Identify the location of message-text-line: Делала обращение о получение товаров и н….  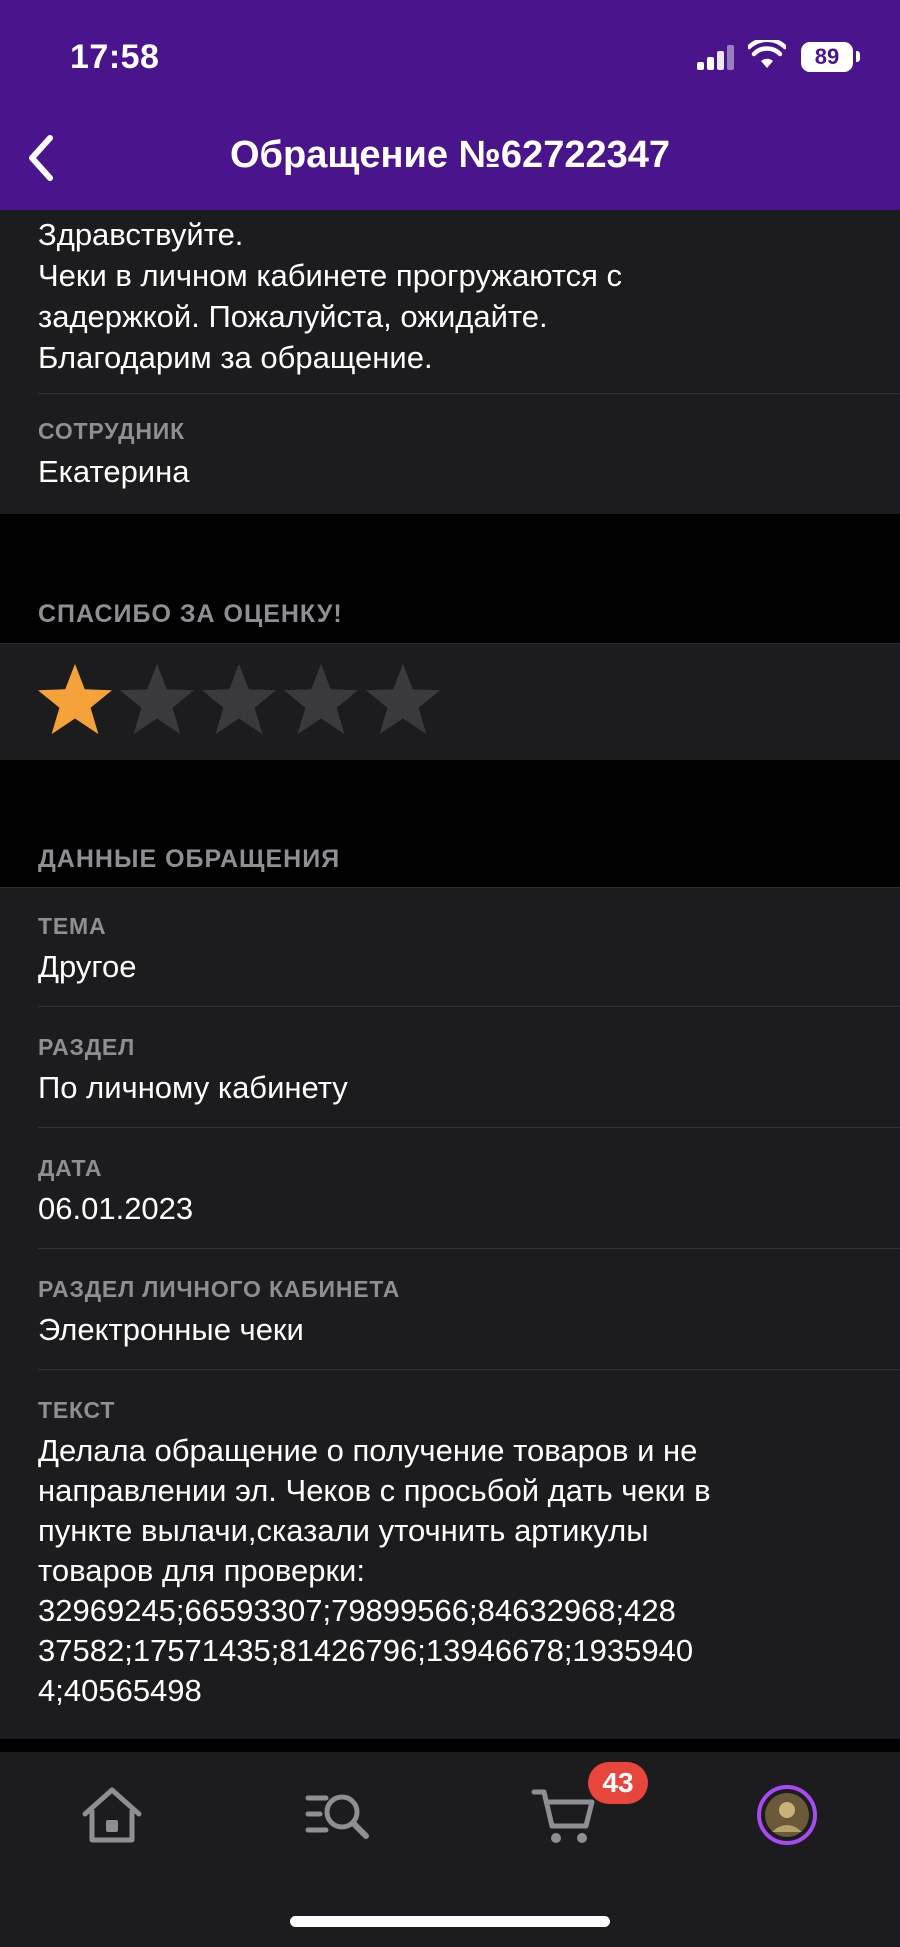
(368, 1450).